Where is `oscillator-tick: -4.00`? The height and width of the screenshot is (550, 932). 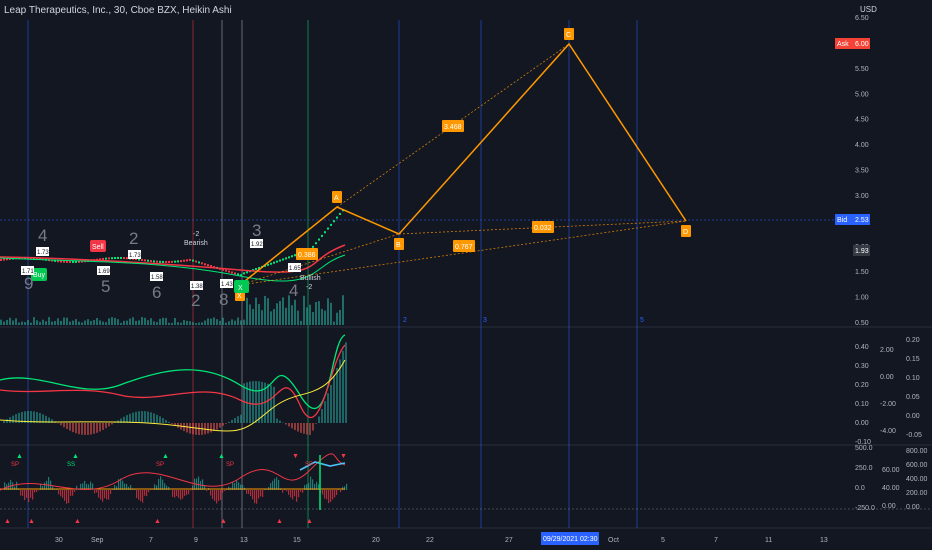
oscillator-tick: -4.00 is located at coordinates (888, 431).